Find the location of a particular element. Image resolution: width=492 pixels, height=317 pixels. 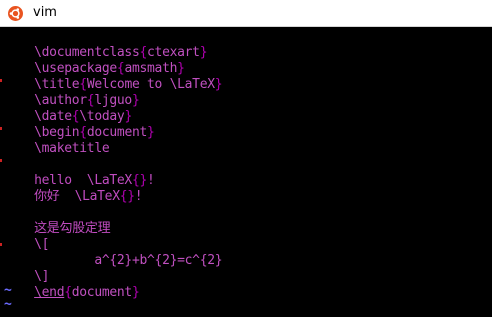

code-line: \date{\today} is located at coordinates (68, 108).